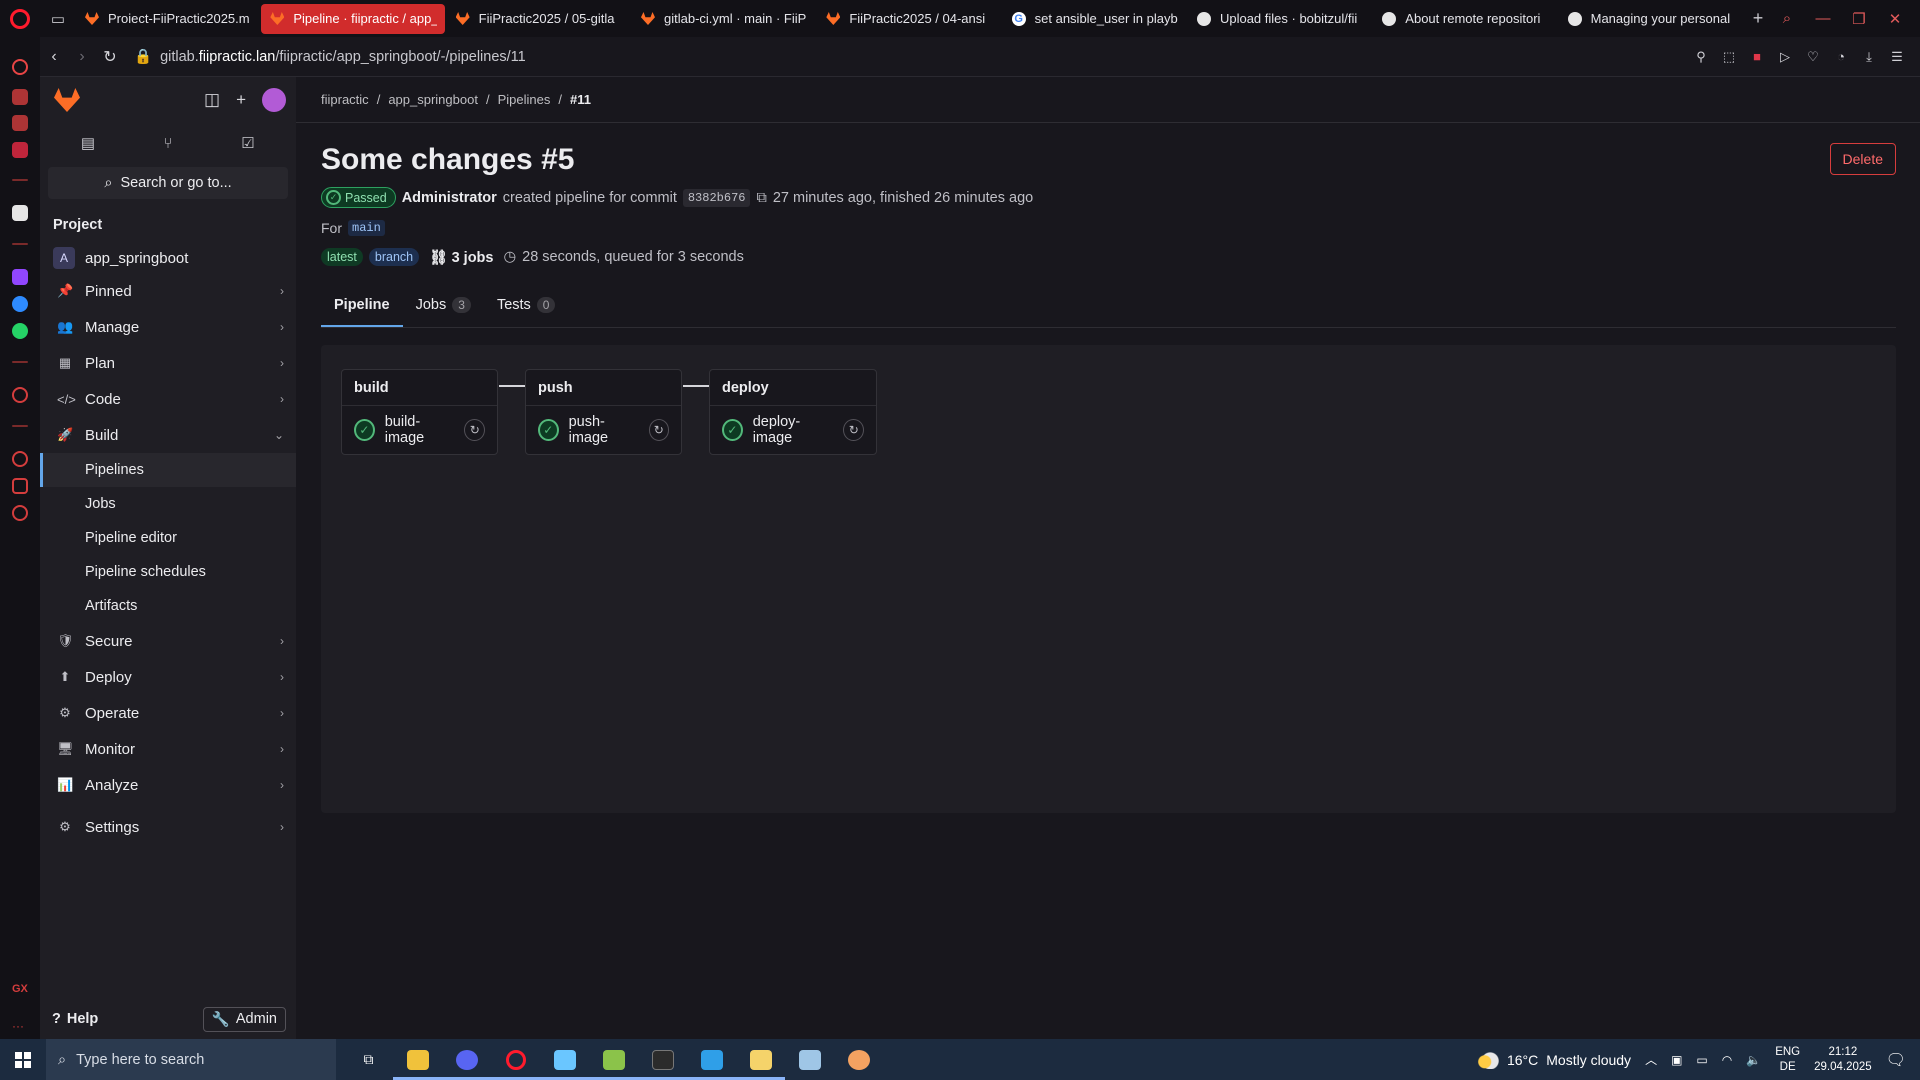 Image resolution: width=1920 pixels, height=1080 pixels. Describe the element at coordinates (345, 99) in the screenshot. I see `breadcrumb-item: fiipractic` at that location.